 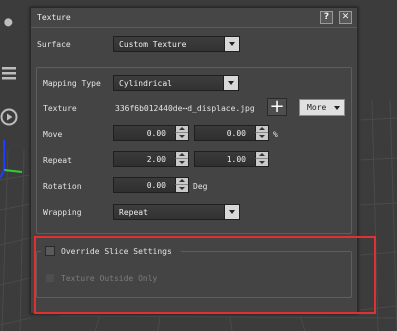 I want to click on mapping-type-value: Cylindrical, so click(x=145, y=83).